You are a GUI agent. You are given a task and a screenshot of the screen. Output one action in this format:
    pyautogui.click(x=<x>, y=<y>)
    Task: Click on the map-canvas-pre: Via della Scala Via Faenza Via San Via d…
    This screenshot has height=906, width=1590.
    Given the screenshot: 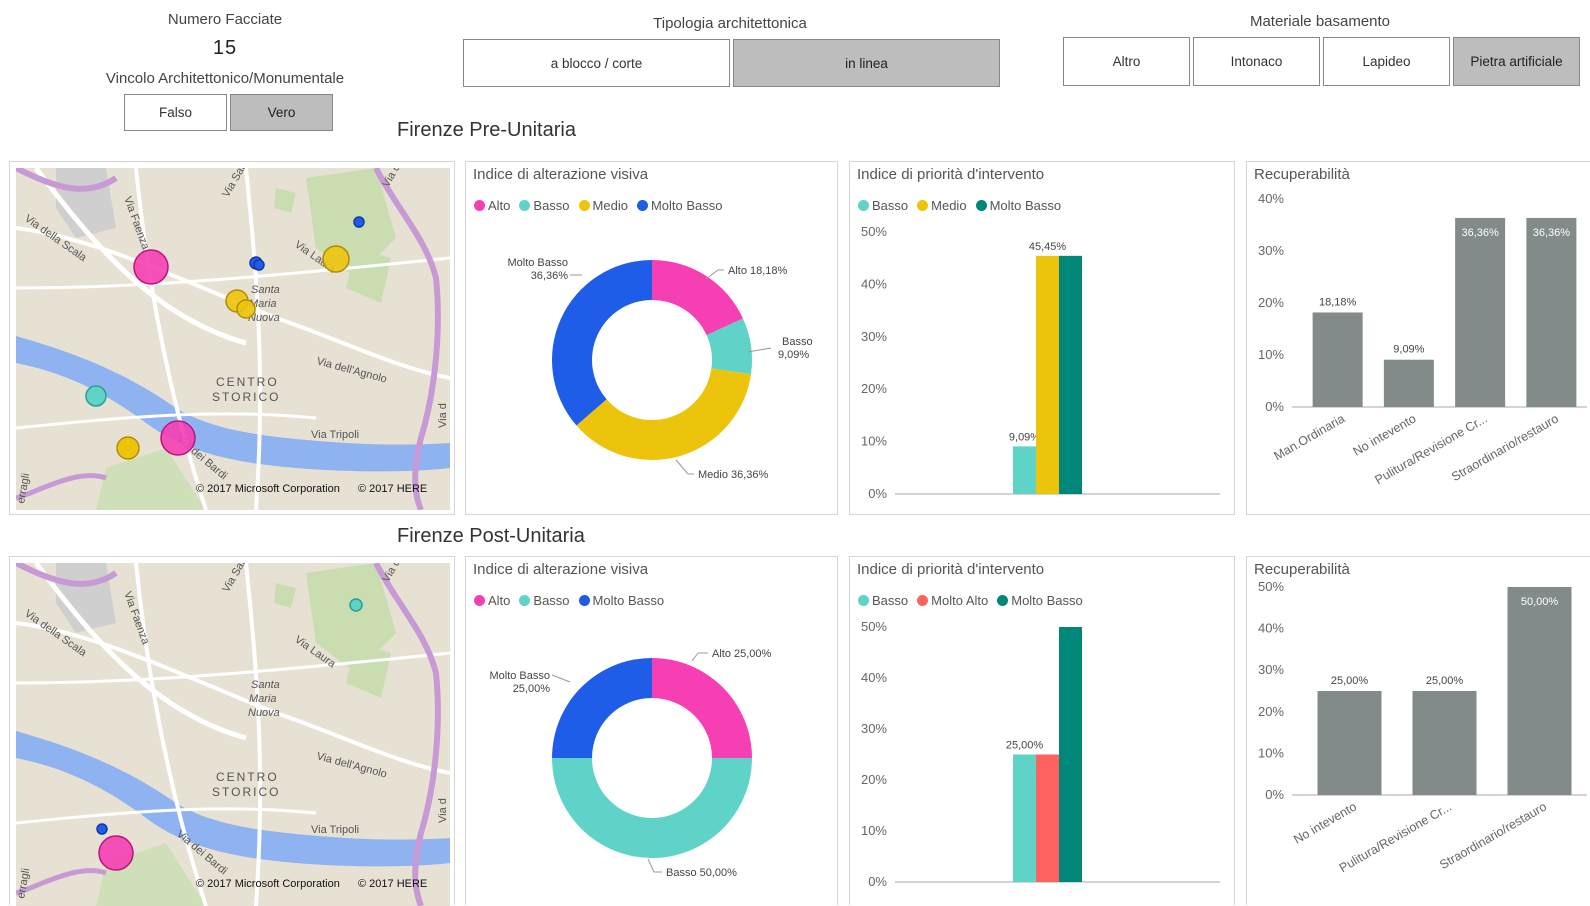 What is the action you would take?
    pyautogui.click(x=233, y=339)
    